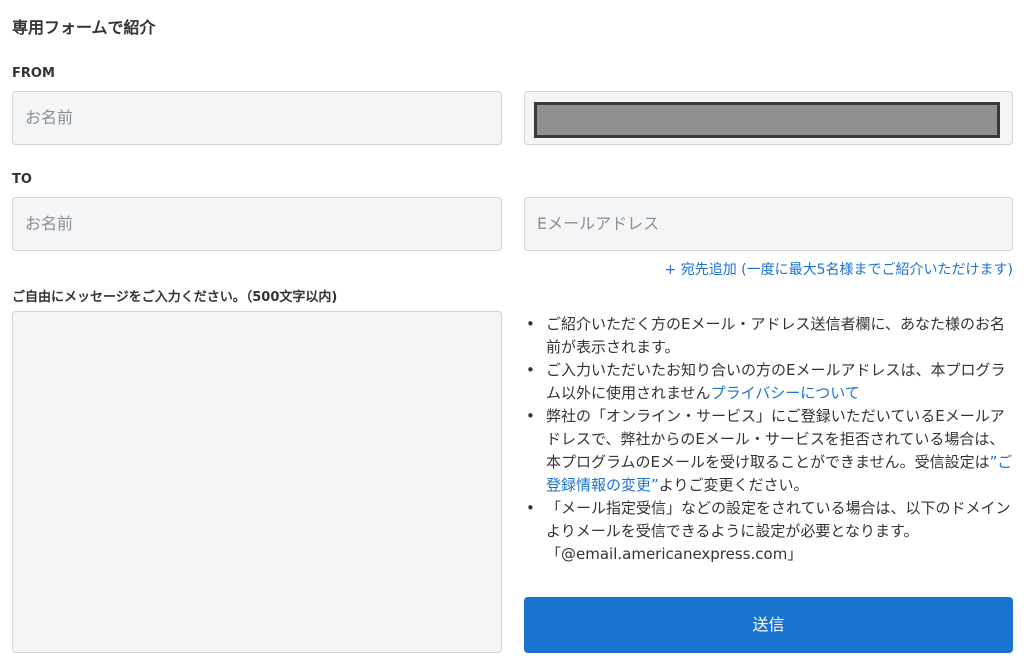 This screenshot has height=666, width=1024. What do you see at coordinates (257, 118) in the screenshot?
I see `from-name-input: お名前` at bounding box center [257, 118].